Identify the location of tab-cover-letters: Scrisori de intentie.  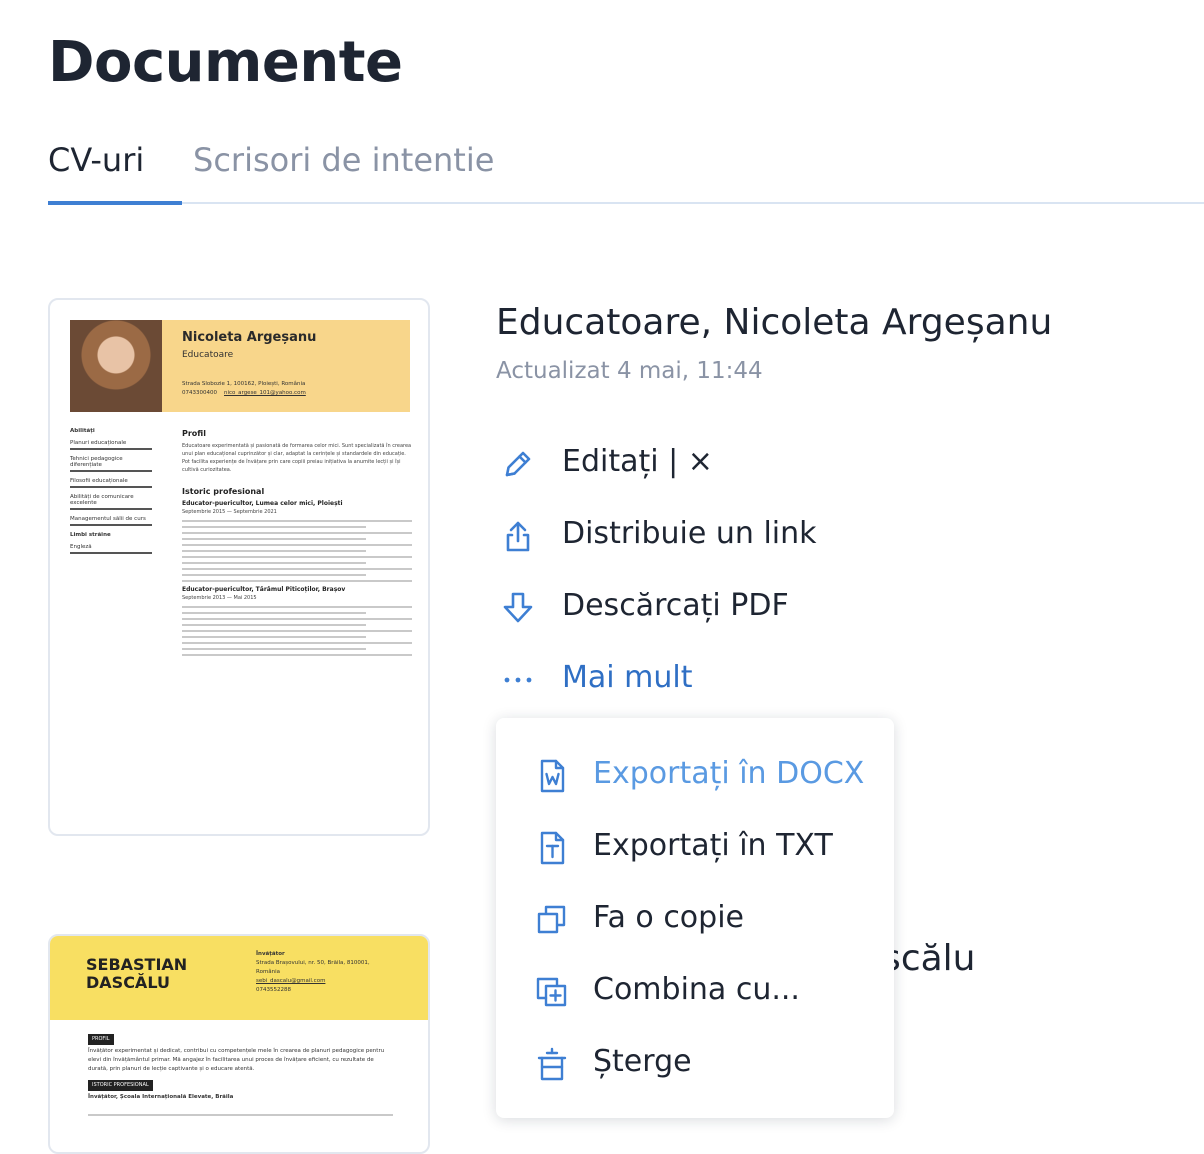
(343, 170).